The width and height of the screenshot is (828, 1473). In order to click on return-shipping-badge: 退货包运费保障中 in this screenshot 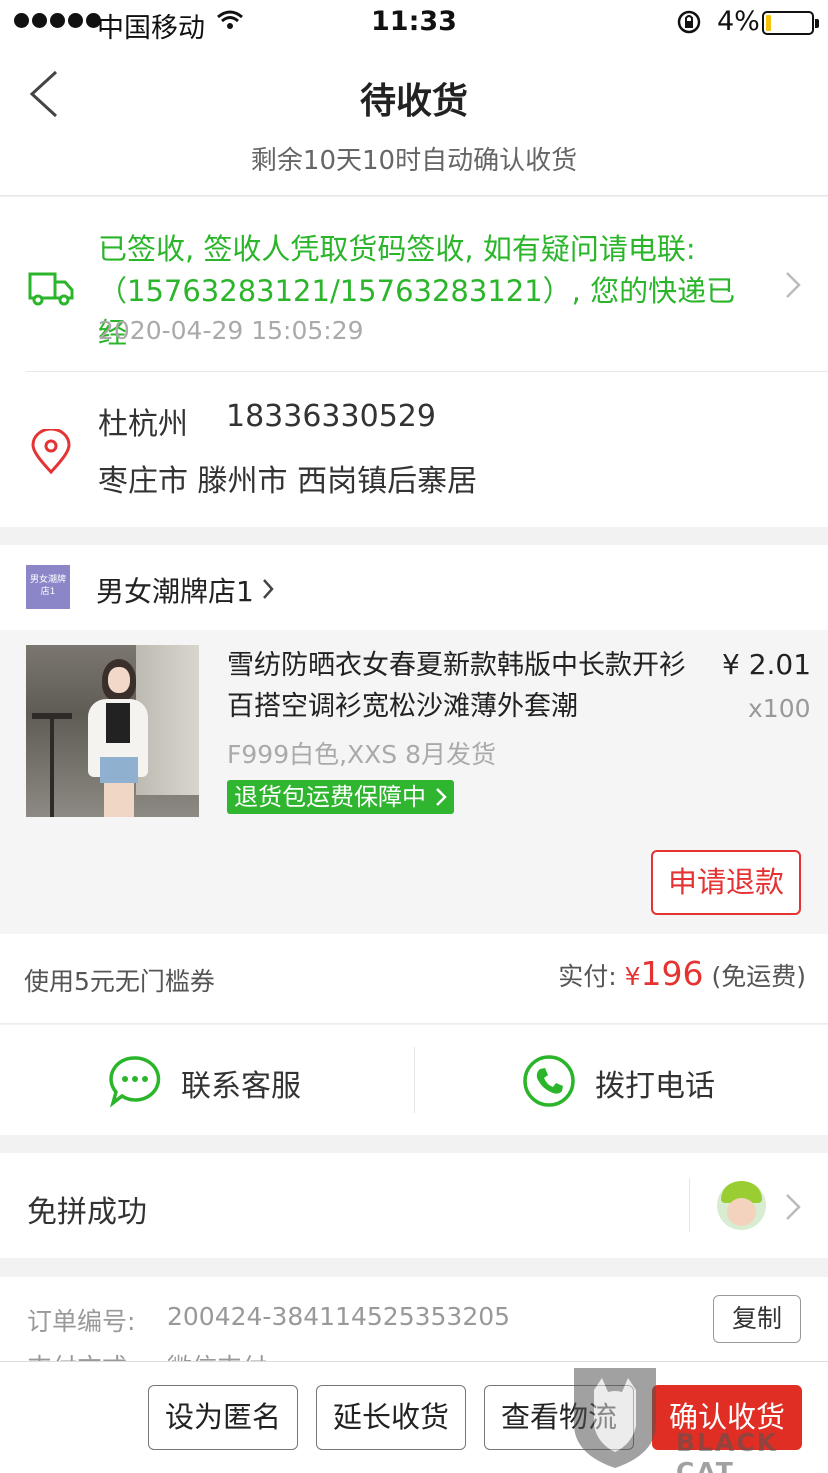, I will do `click(340, 797)`.